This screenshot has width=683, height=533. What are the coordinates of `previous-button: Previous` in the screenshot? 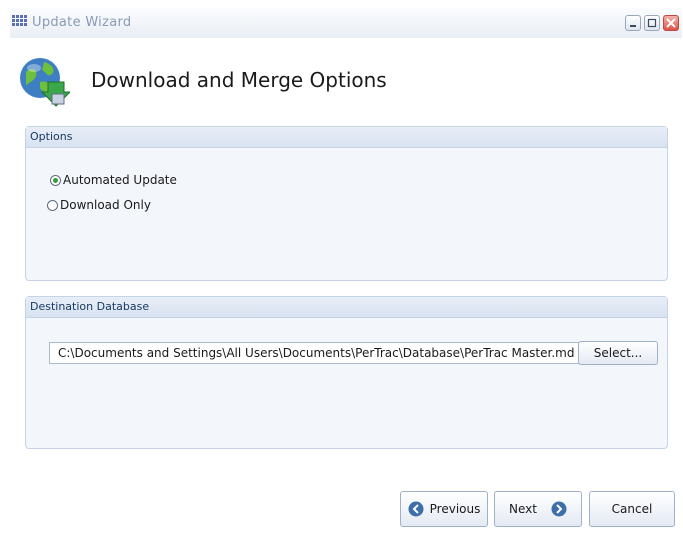 It's located at (444, 509).